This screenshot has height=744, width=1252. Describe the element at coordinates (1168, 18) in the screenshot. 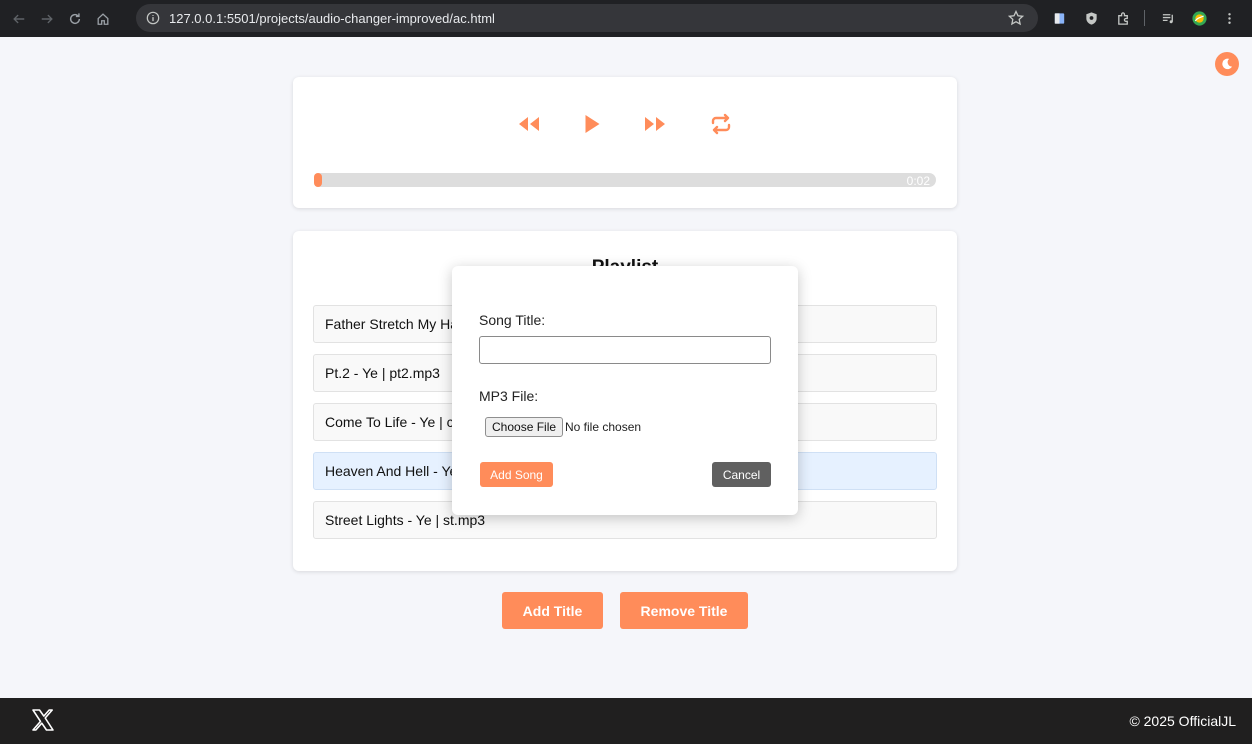

I see `media-icon` at that location.